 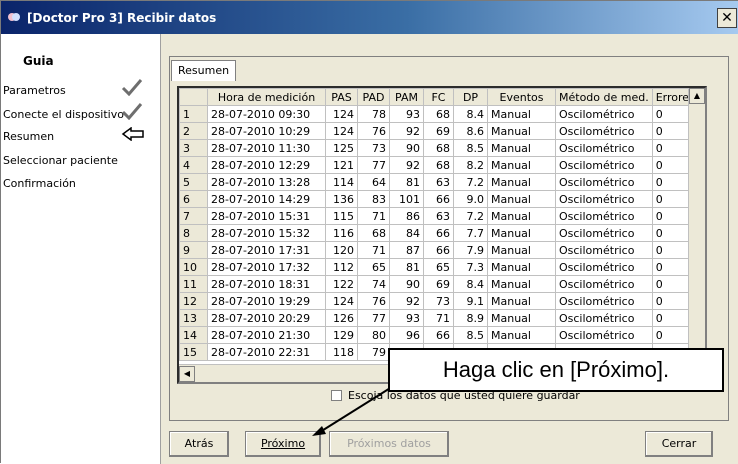 What do you see at coordinates (266, 216) in the screenshot?
I see `table-cell: 28-07-2010 15:31` at bounding box center [266, 216].